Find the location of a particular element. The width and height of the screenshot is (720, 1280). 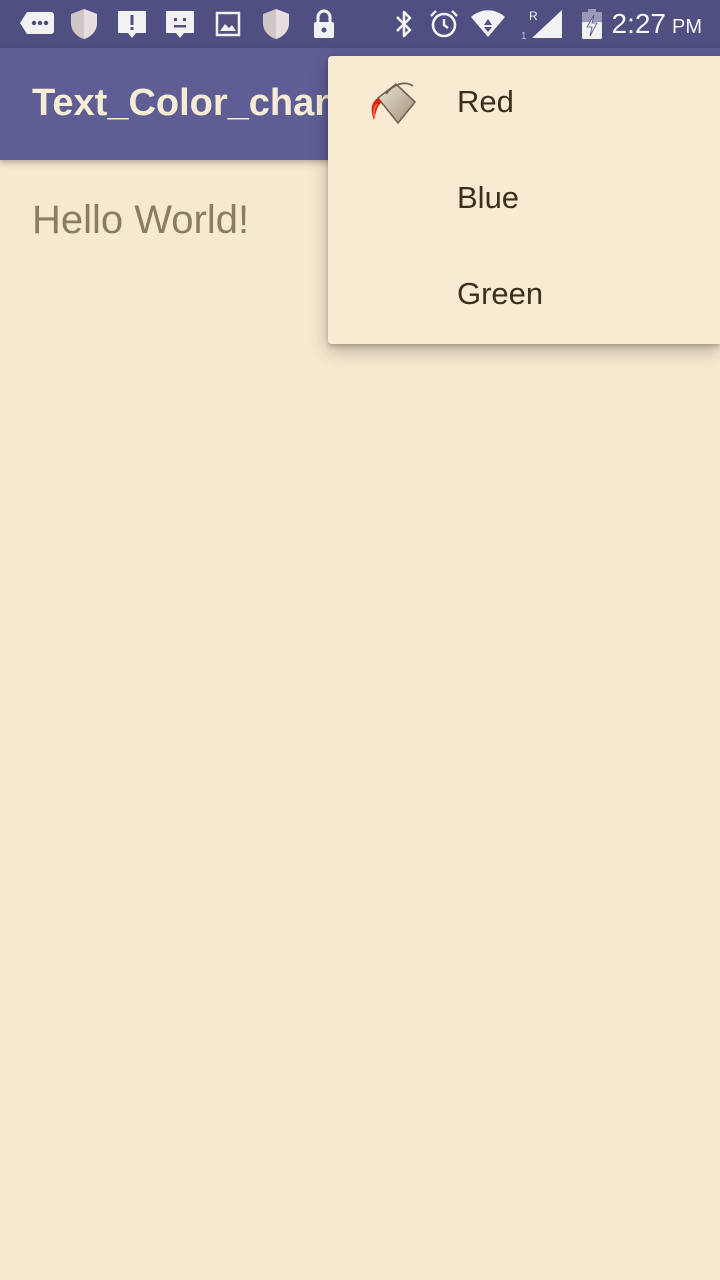

signal-icon: R 1 is located at coordinates (541, 24).